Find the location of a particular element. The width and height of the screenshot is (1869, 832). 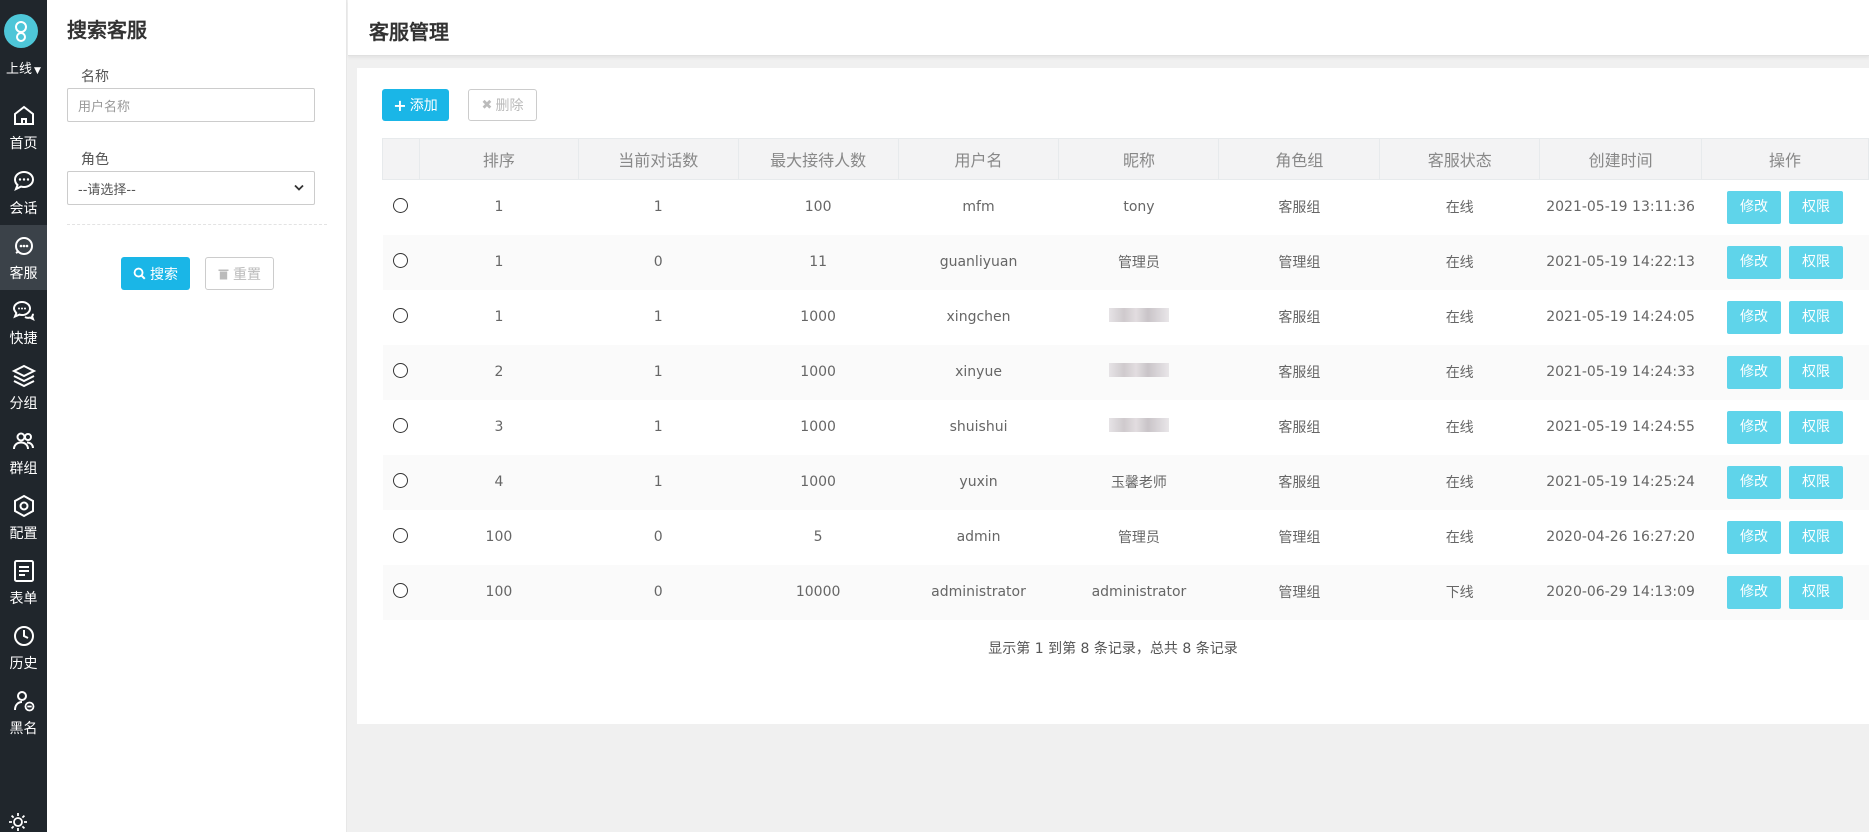

nav-item-5: 群组 is located at coordinates (23, 452).